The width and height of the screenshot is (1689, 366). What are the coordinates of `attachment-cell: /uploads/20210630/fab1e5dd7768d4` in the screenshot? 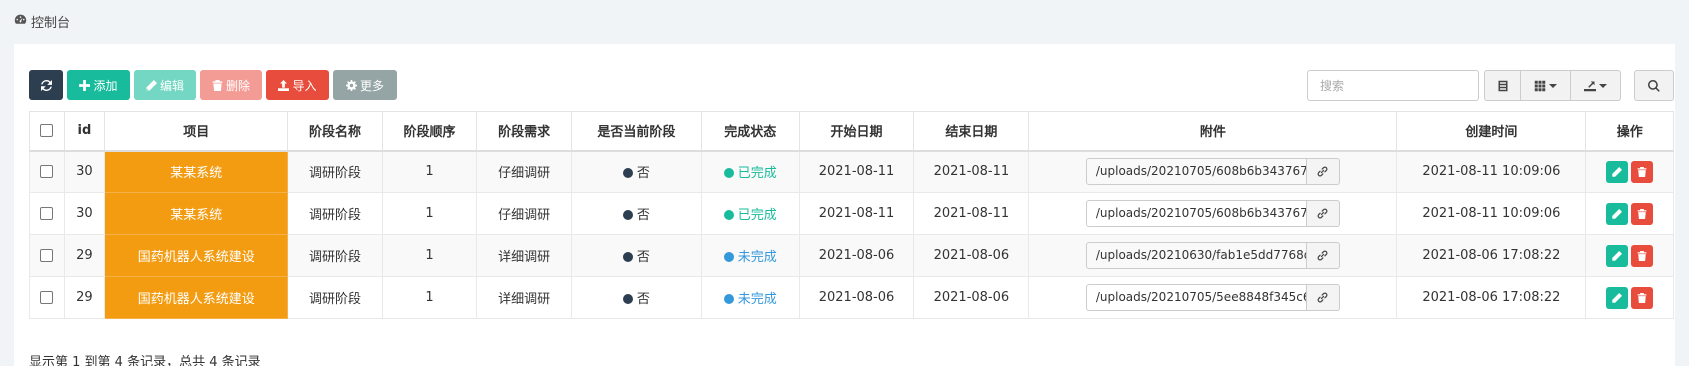 It's located at (1213, 255).